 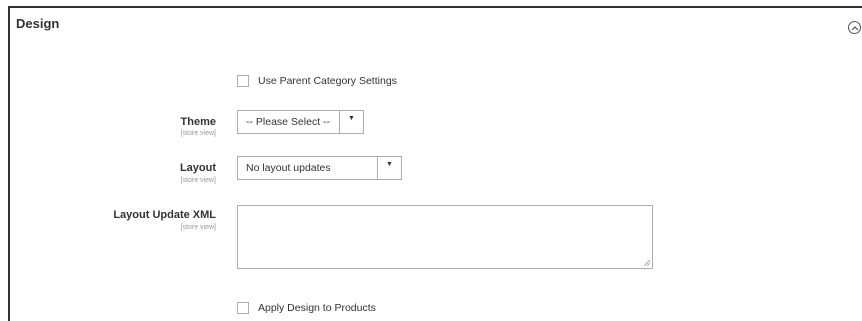 I want to click on apply-design-checkbox, so click(x=243, y=308).